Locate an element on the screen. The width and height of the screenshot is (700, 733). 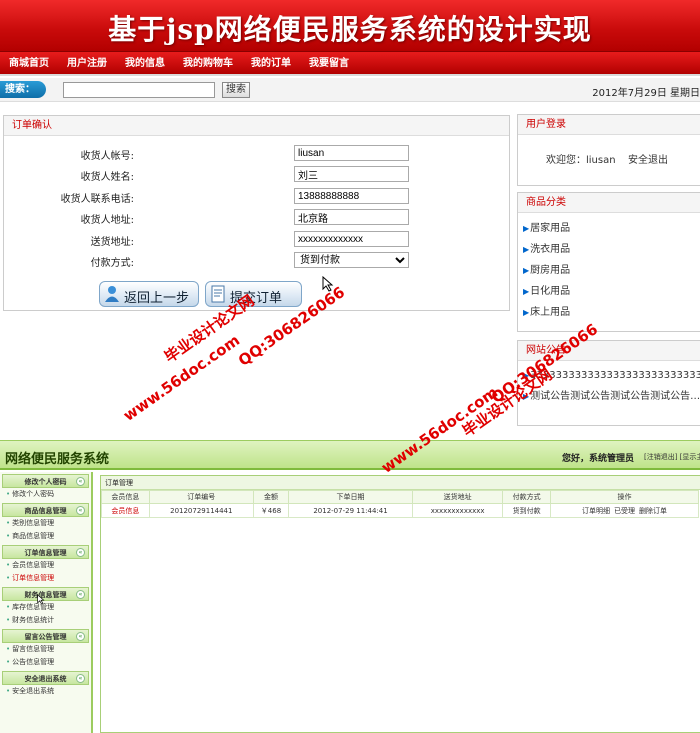
payment-label: 付款方式: is located at coordinates (112, 263).